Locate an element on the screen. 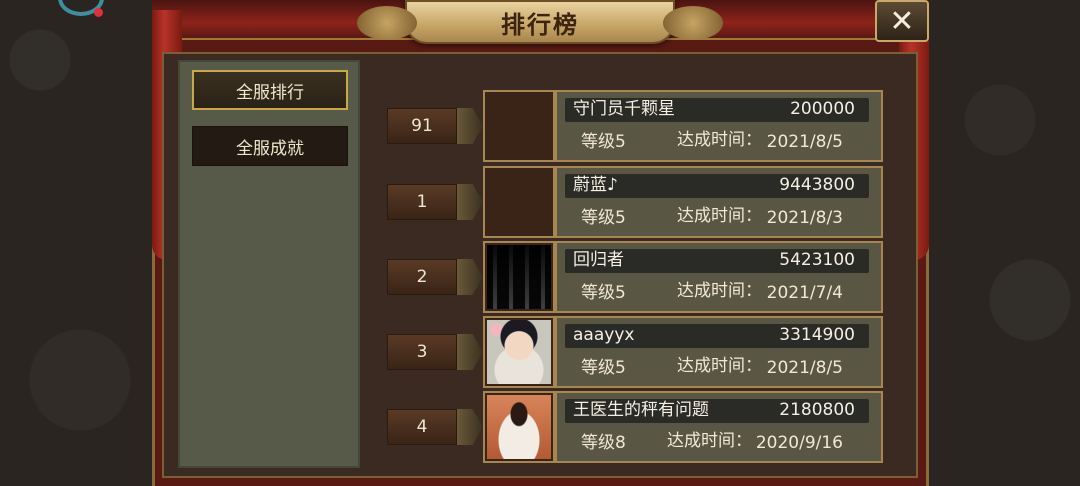  ranking-row: 2 回归者 5423100 等级5 达成时间： 2021/7/4 is located at coordinates (637, 277).